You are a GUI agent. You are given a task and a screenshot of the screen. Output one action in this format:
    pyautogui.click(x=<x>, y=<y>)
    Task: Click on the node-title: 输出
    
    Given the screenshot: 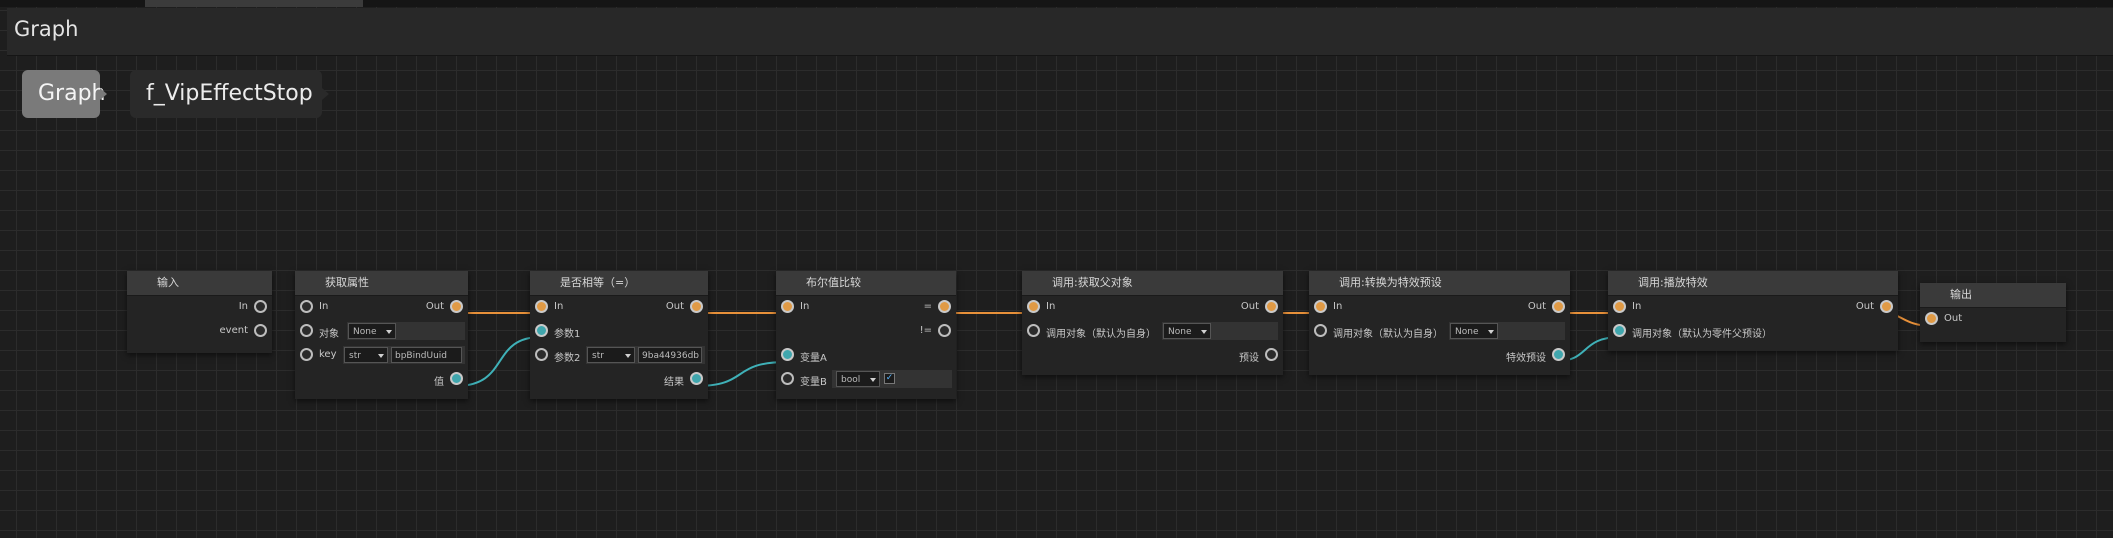 What is the action you would take?
    pyautogui.click(x=1993, y=295)
    